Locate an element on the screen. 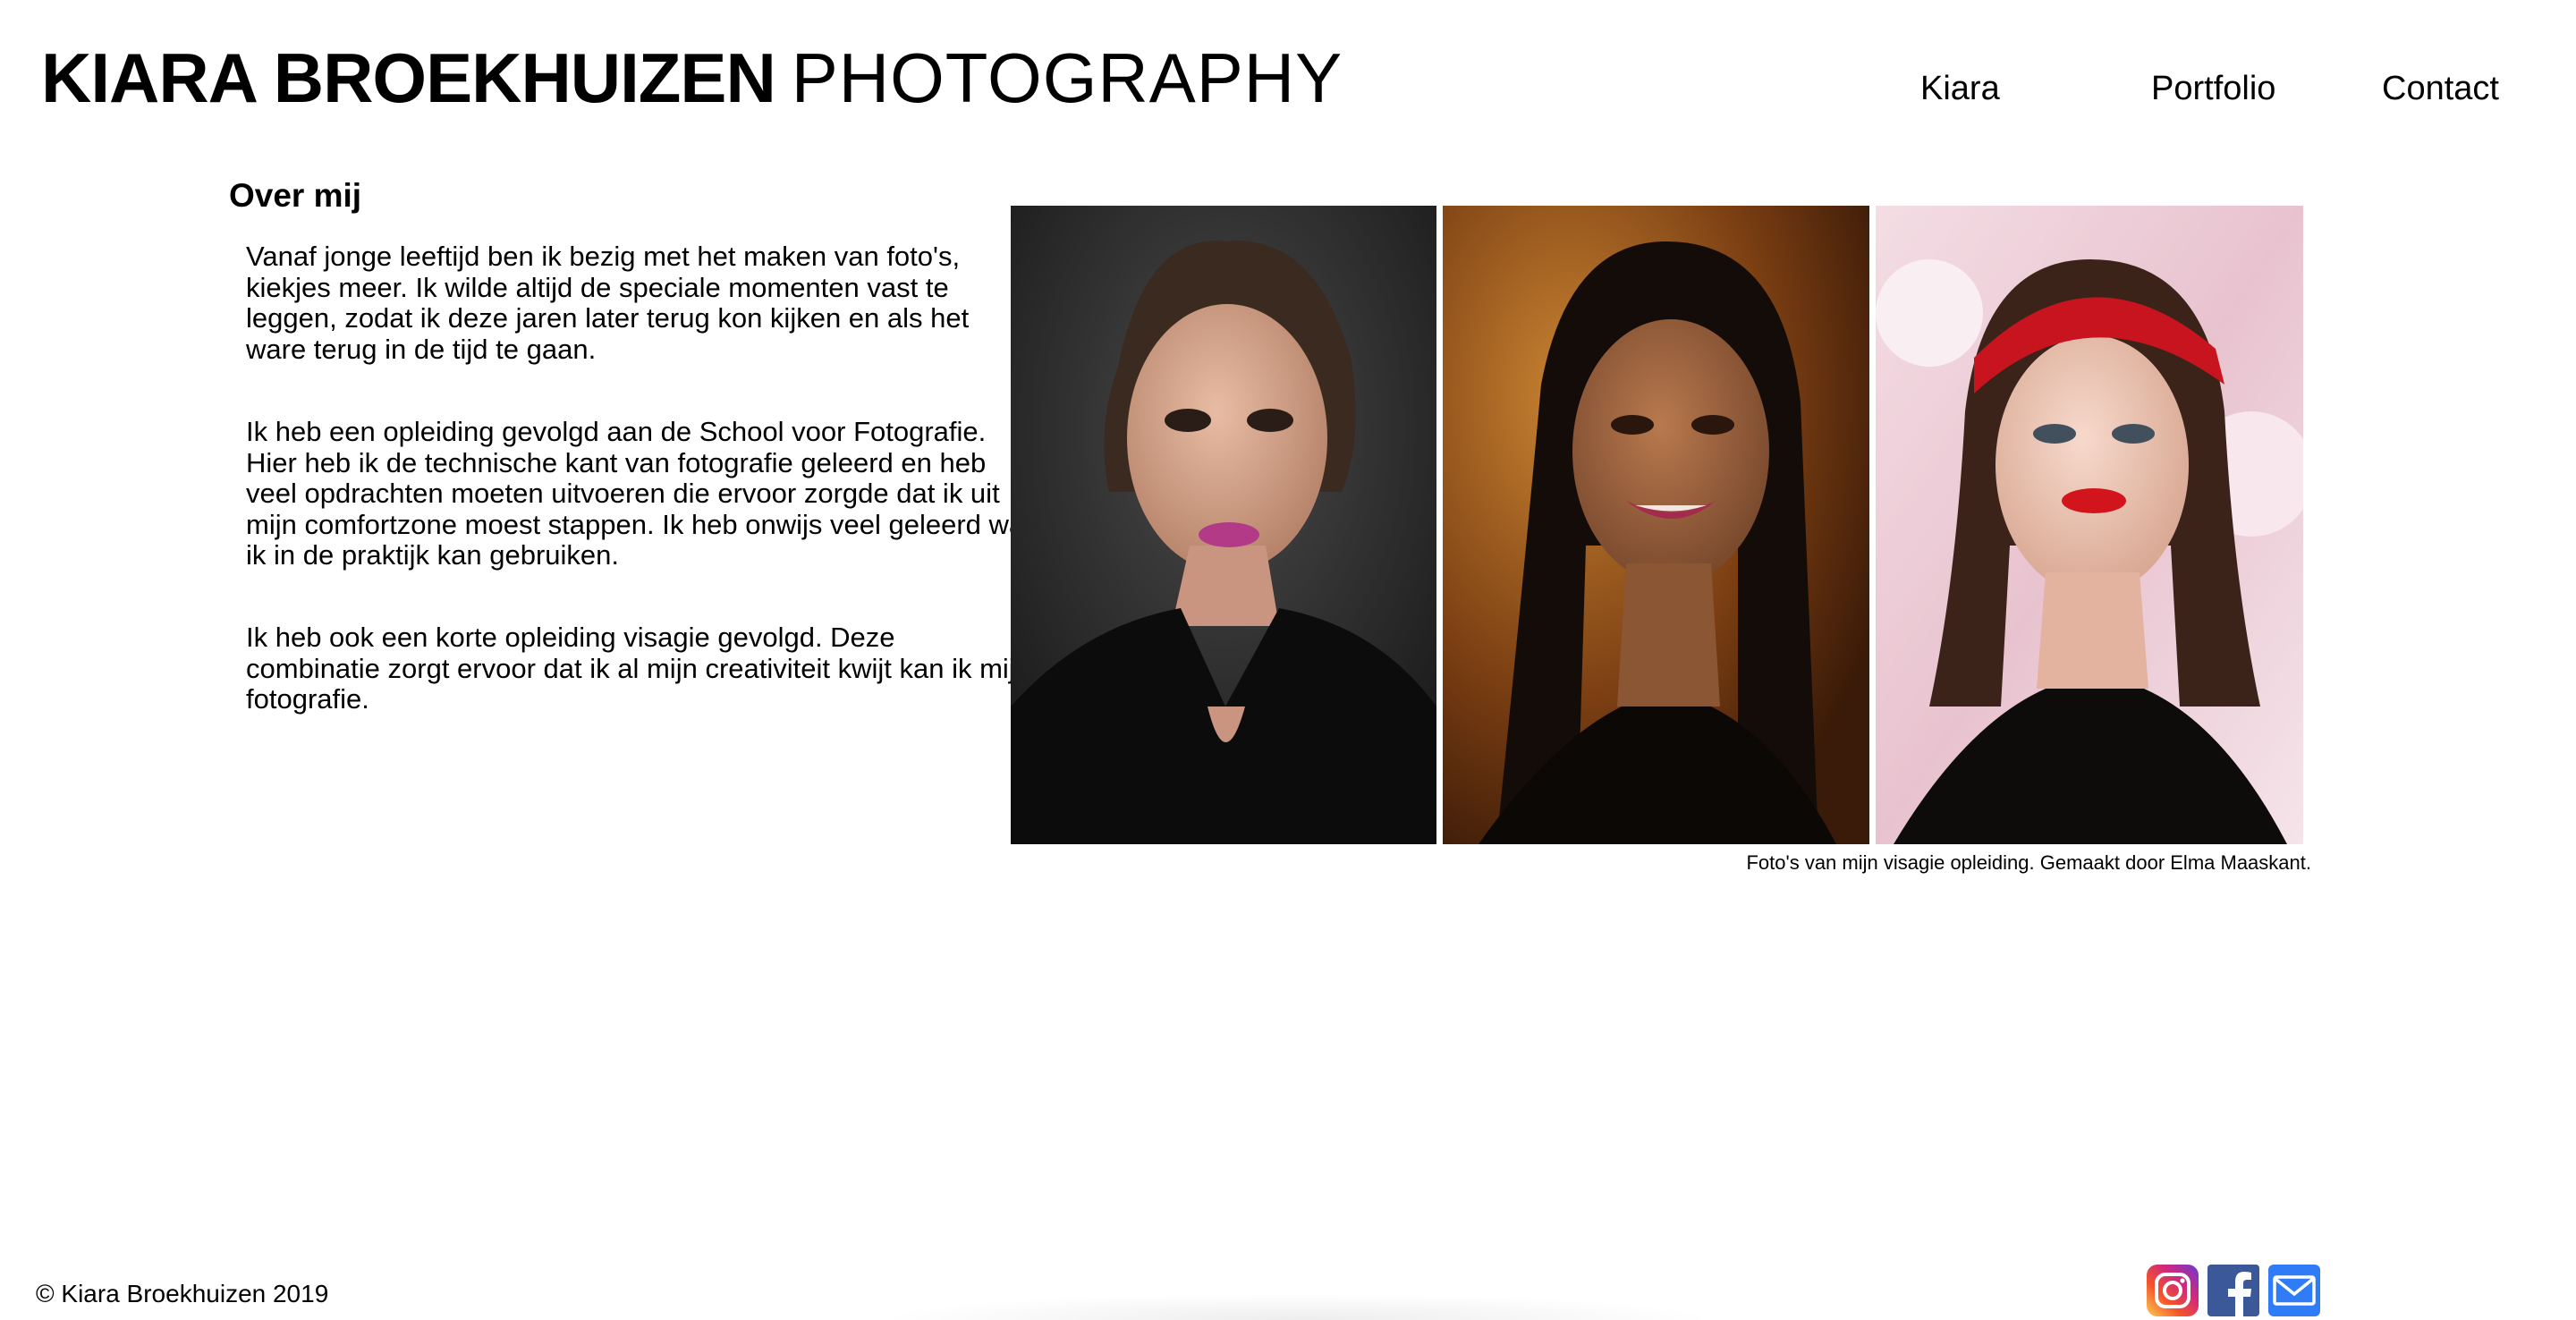  section-title: Over mij is located at coordinates (295, 195).